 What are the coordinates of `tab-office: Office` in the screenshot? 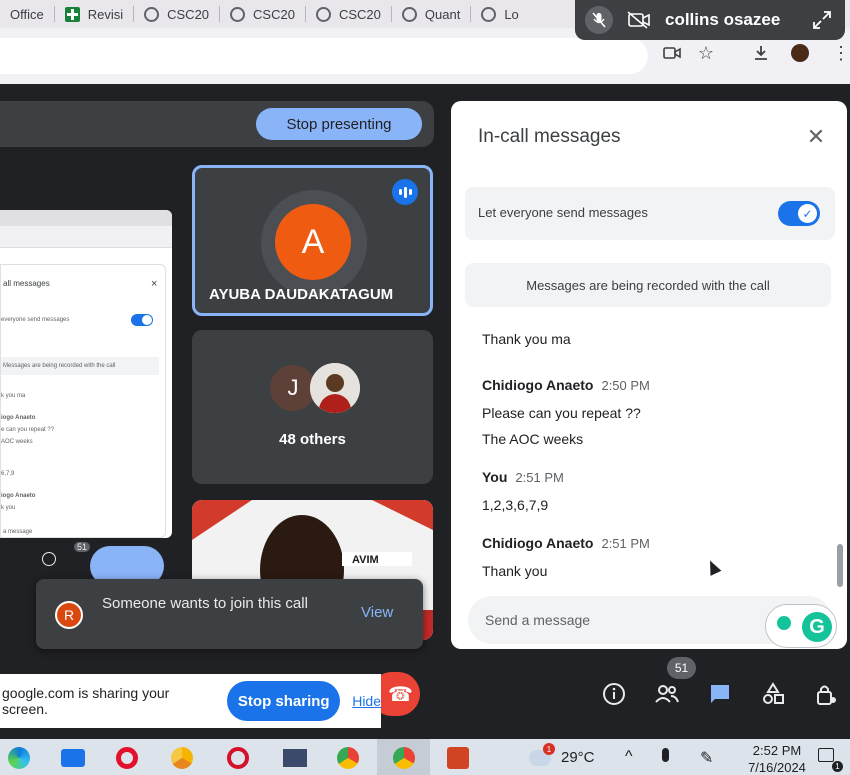 It's located at (27, 14).